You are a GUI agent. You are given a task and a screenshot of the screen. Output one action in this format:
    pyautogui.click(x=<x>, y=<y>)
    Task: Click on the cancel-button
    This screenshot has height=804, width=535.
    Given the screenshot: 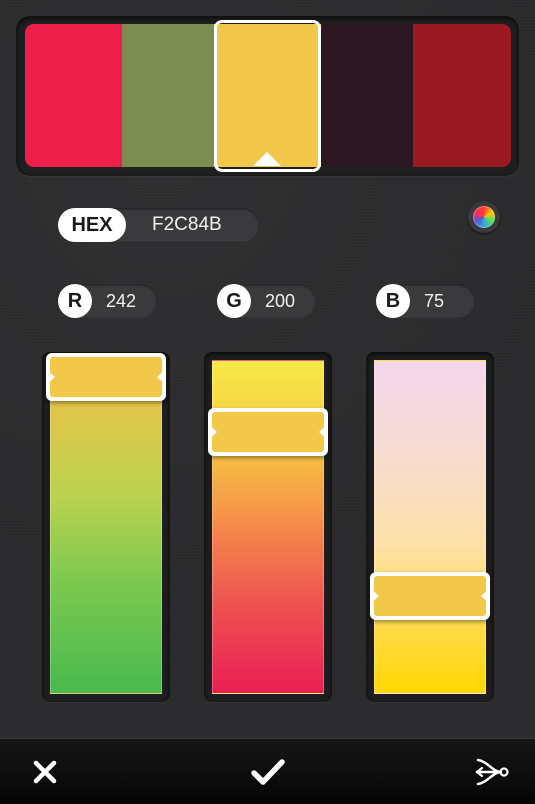 What is the action you would take?
    pyautogui.click(x=45, y=771)
    